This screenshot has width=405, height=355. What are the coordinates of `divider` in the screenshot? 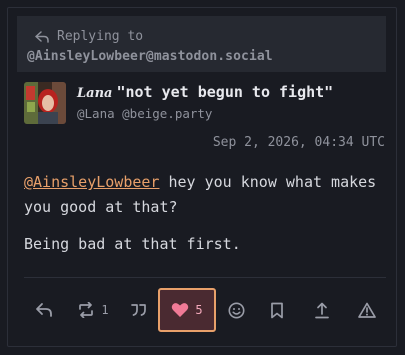 It's located at (205, 277).